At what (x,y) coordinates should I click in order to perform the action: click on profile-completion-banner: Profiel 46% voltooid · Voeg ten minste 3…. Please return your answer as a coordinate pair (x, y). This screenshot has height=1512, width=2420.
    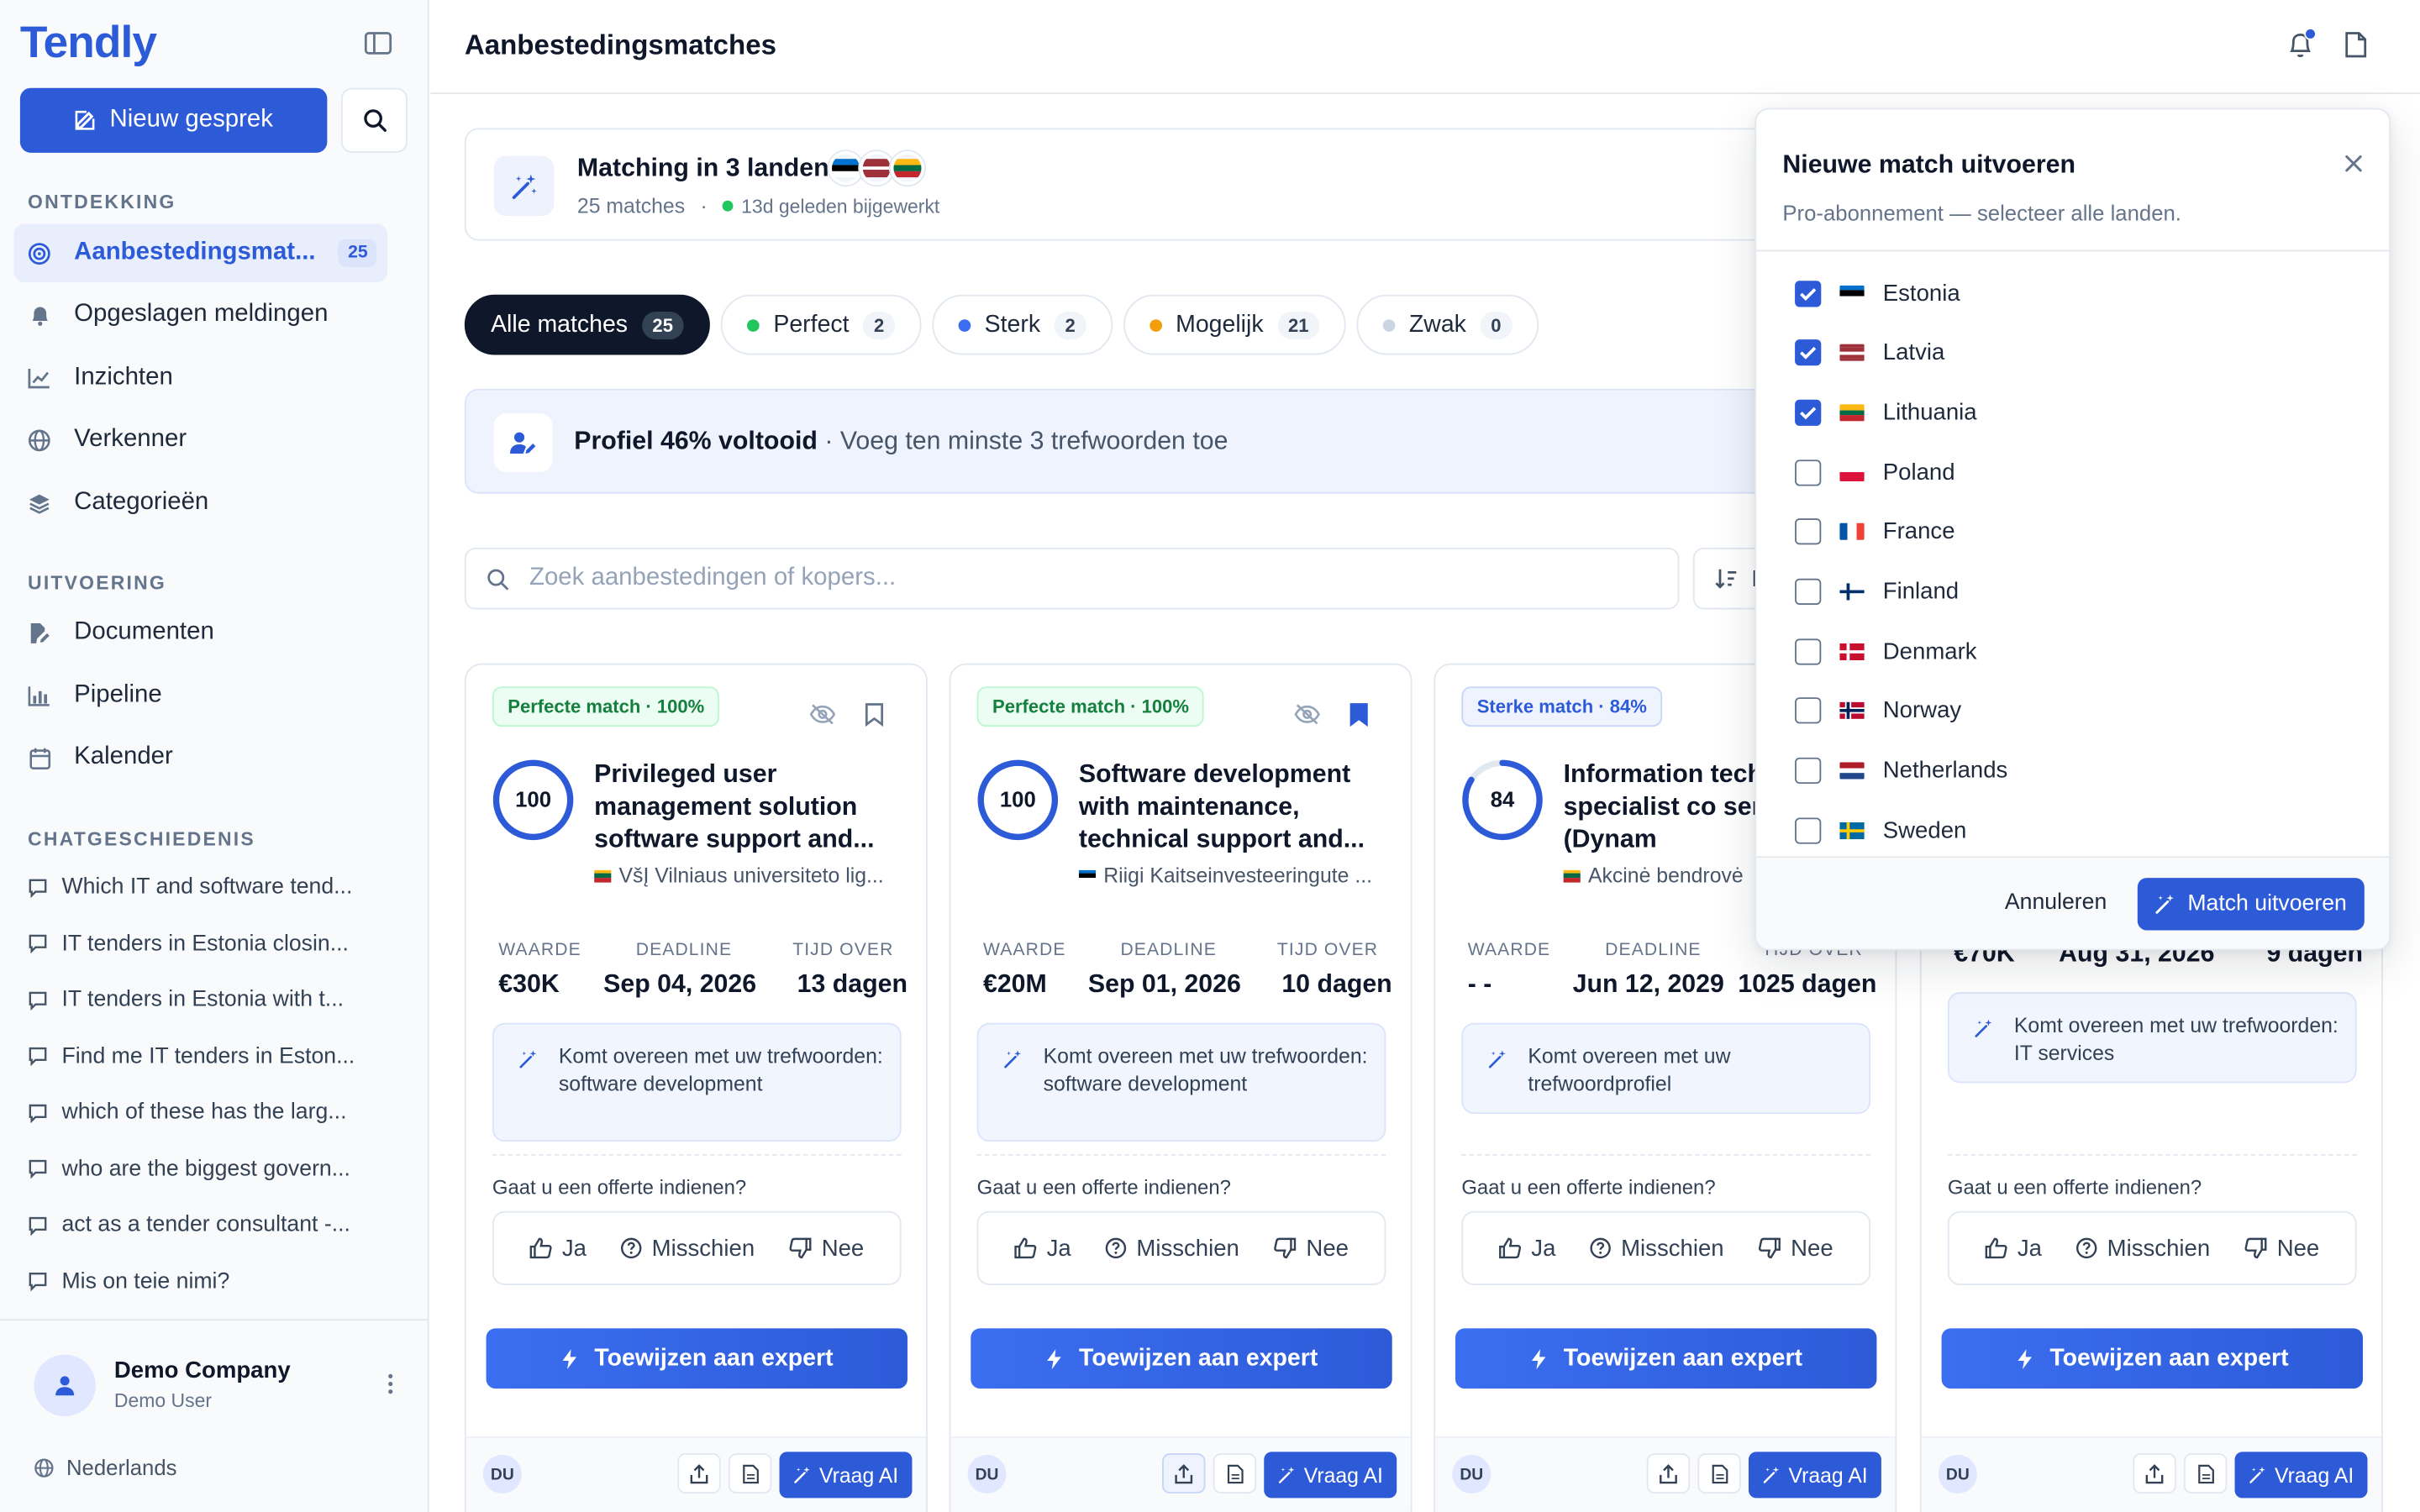
    Looking at the image, I should click on (1159, 441).